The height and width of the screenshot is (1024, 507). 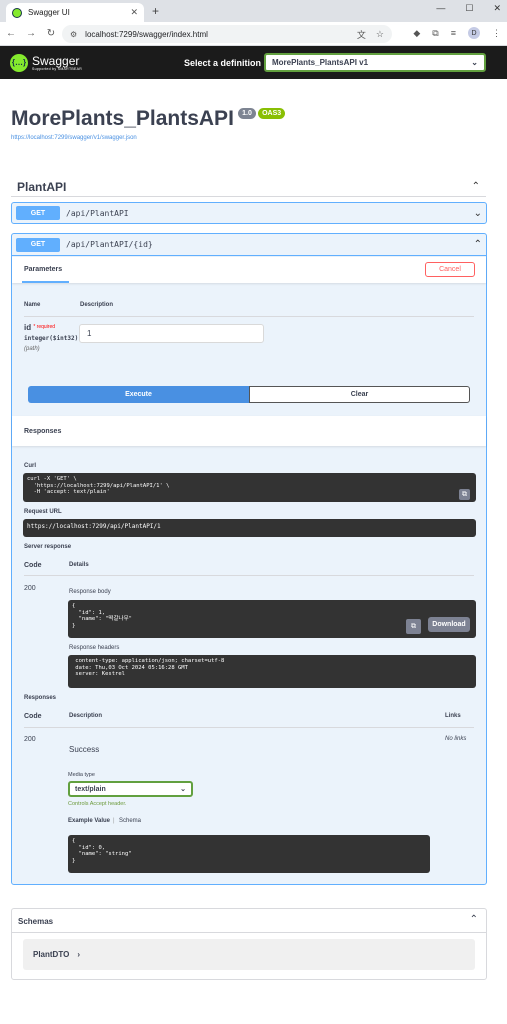 I want to click on tag-name: PlantAPI, so click(x=42, y=186).